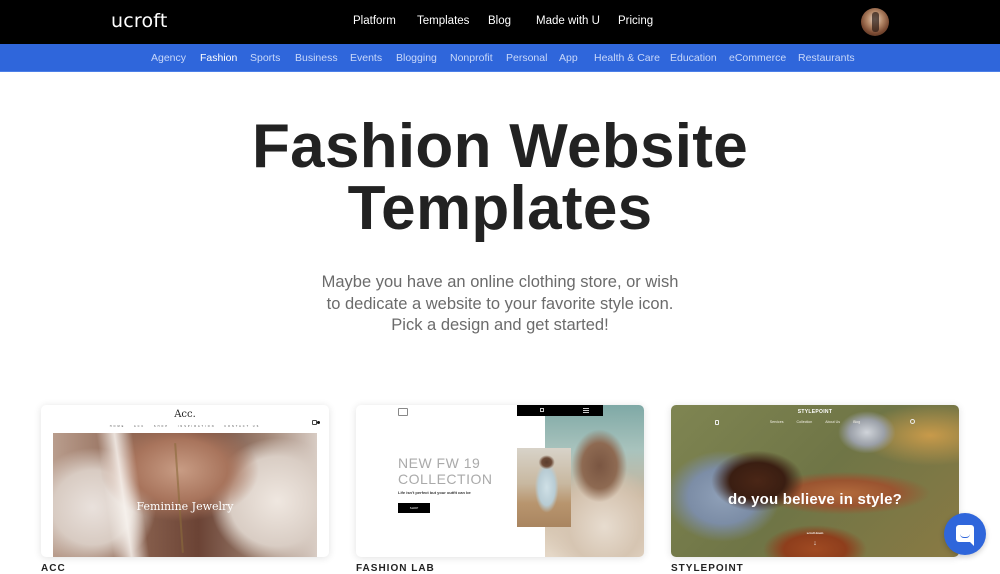  Describe the element at coordinates (568, 21) in the screenshot. I see `nav-made-with-u: Made with U` at that location.